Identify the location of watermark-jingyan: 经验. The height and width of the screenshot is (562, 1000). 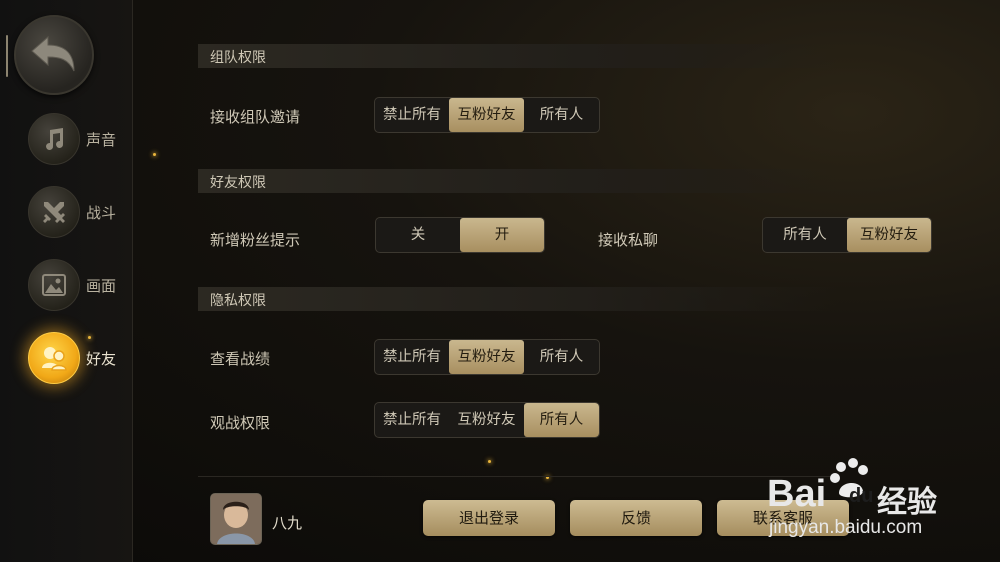
(907, 502).